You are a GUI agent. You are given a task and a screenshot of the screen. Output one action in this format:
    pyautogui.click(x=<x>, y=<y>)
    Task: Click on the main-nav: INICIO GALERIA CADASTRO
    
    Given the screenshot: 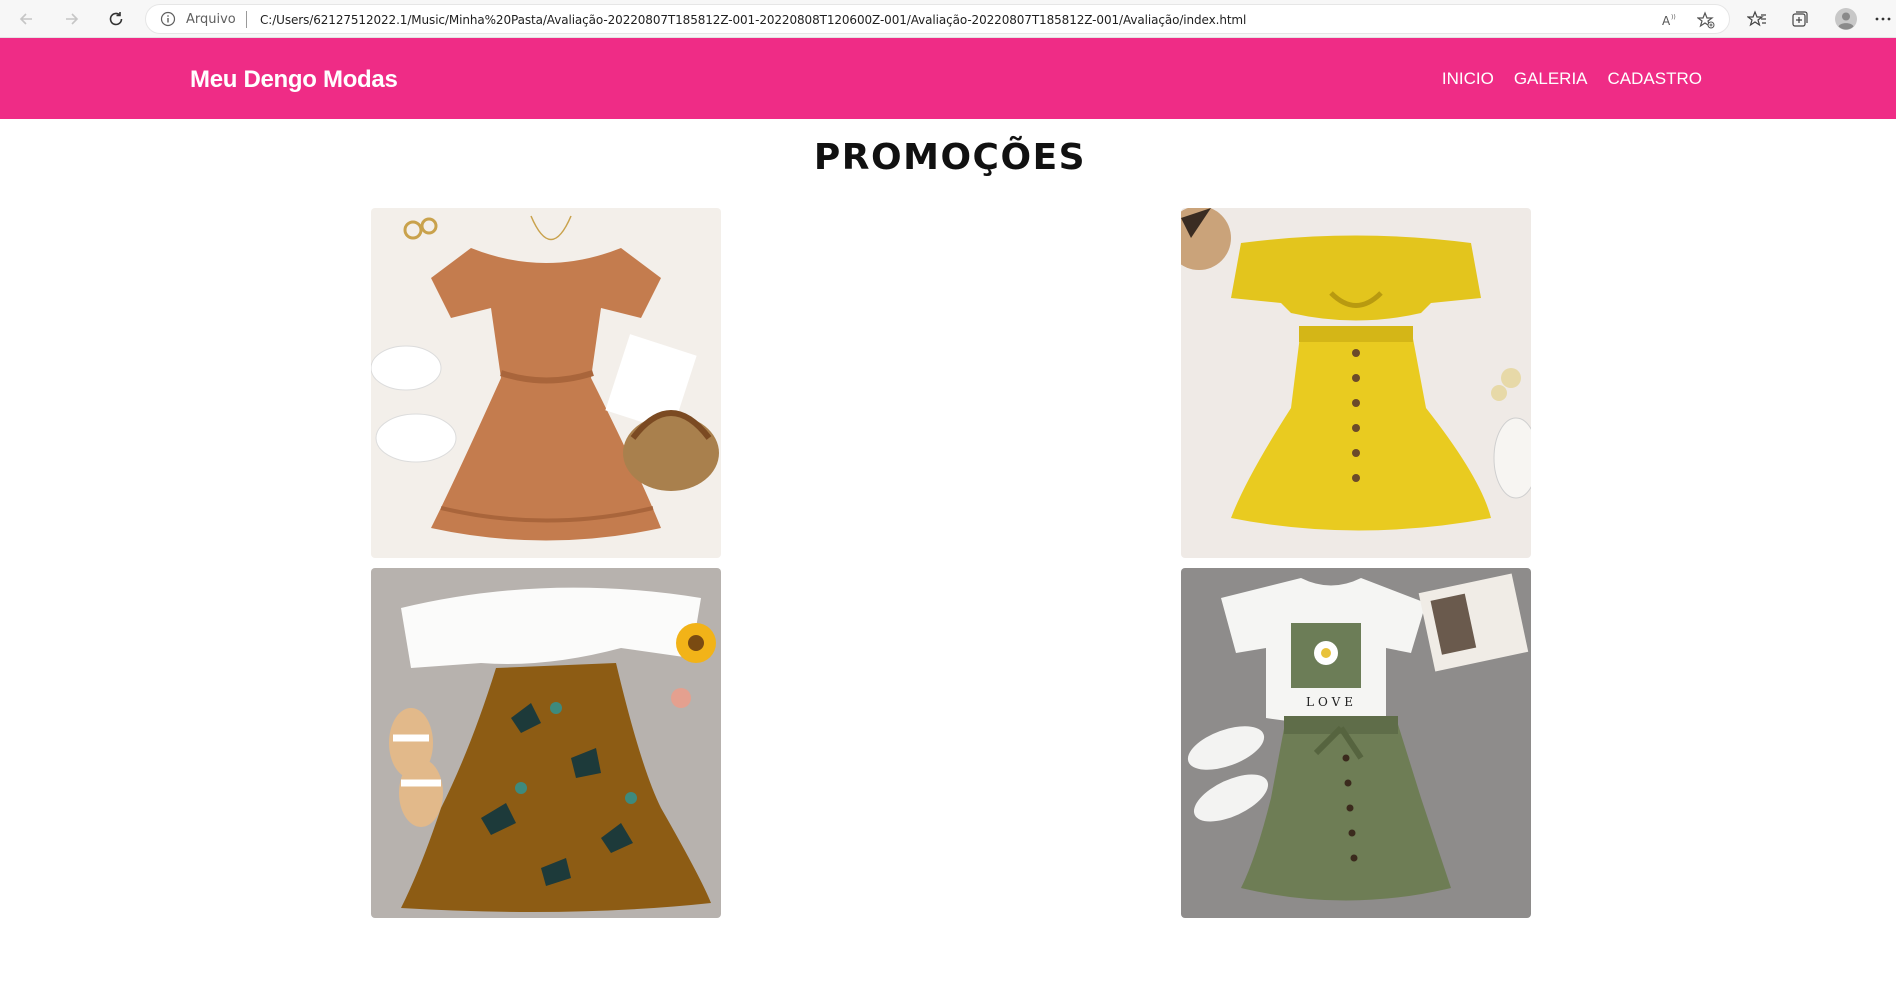 What is the action you would take?
    pyautogui.click(x=1572, y=79)
    